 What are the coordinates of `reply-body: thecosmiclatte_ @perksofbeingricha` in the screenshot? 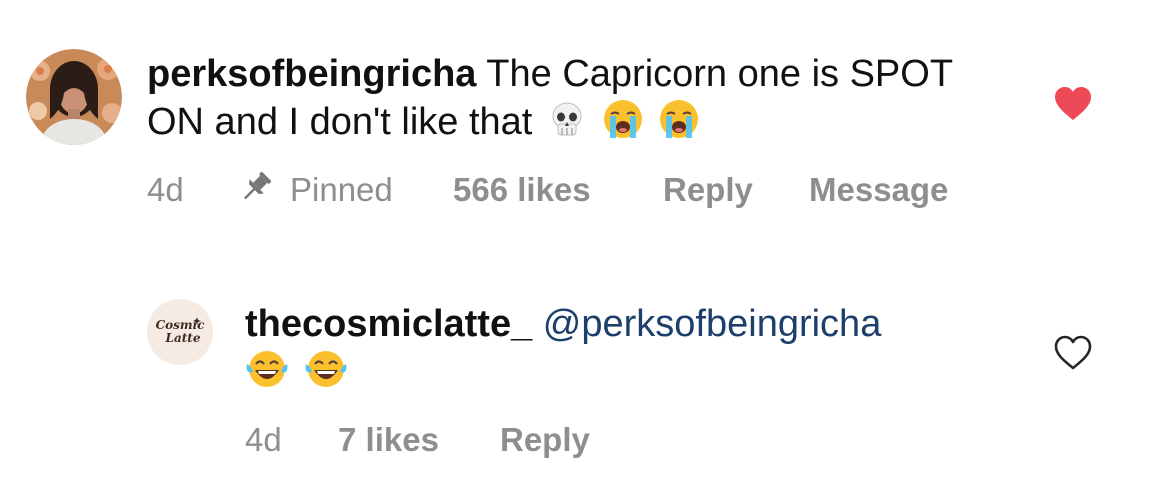 It's located at (635, 351).